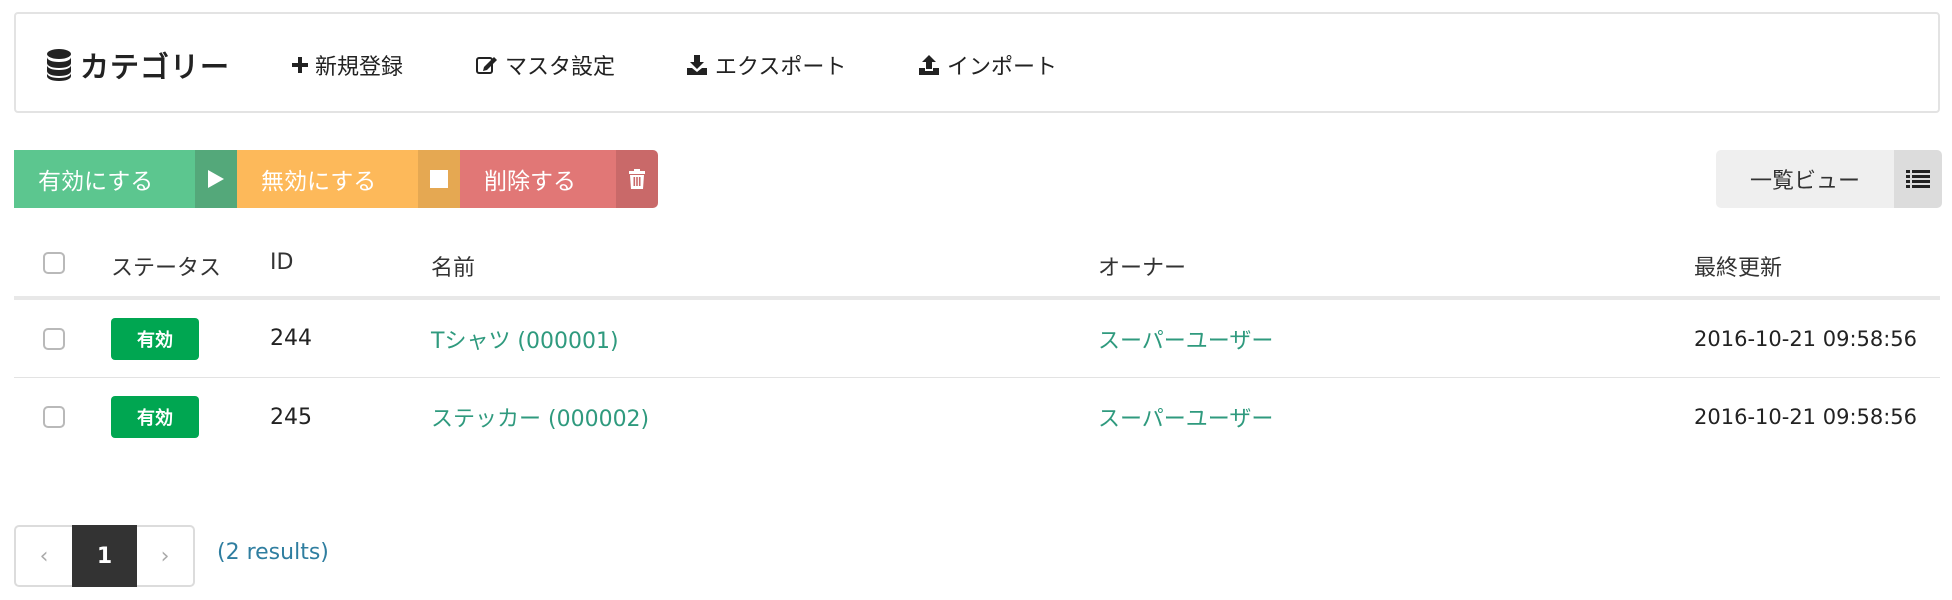 This screenshot has width=1952, height=600. What do you see at coordinates (1918, 179) in the screenshot?
I see `list-icon` at bounding box center [1918, 179].